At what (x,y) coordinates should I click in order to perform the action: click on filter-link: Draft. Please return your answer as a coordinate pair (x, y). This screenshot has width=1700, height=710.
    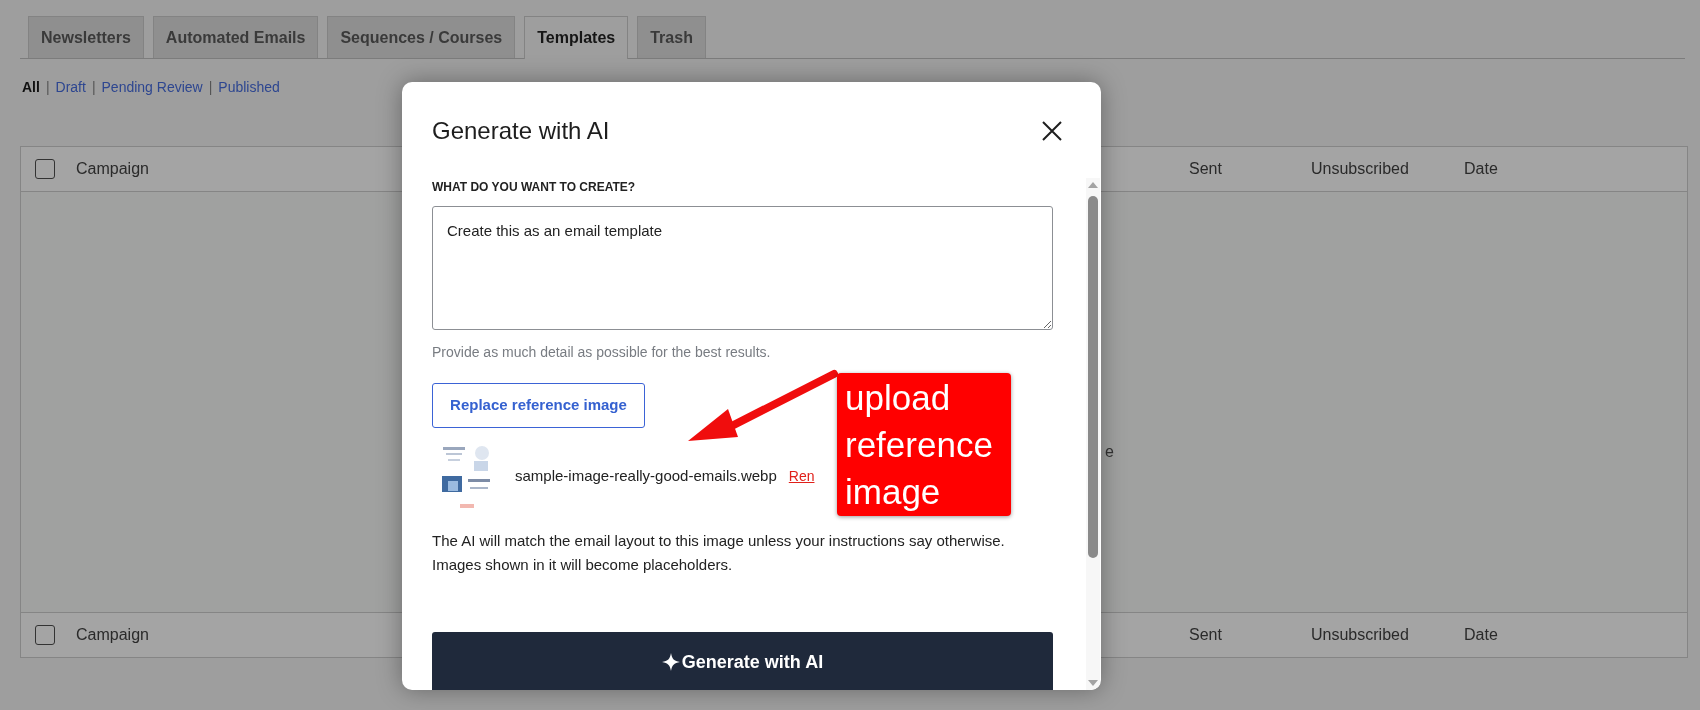
    Looking at the image, I should click on (70, 87).